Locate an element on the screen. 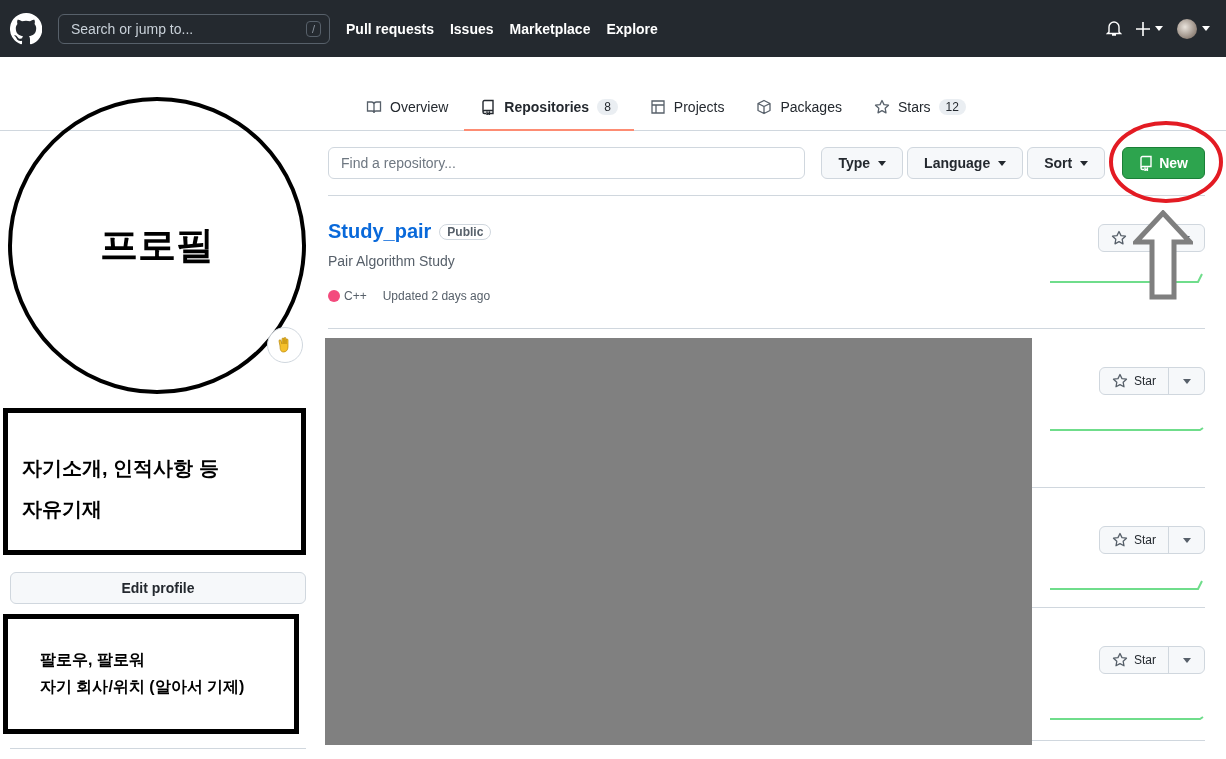 The height and width of the screenshot is (759, 1226). annotation-text: 자유기재 is located at coordinates (62, 509).